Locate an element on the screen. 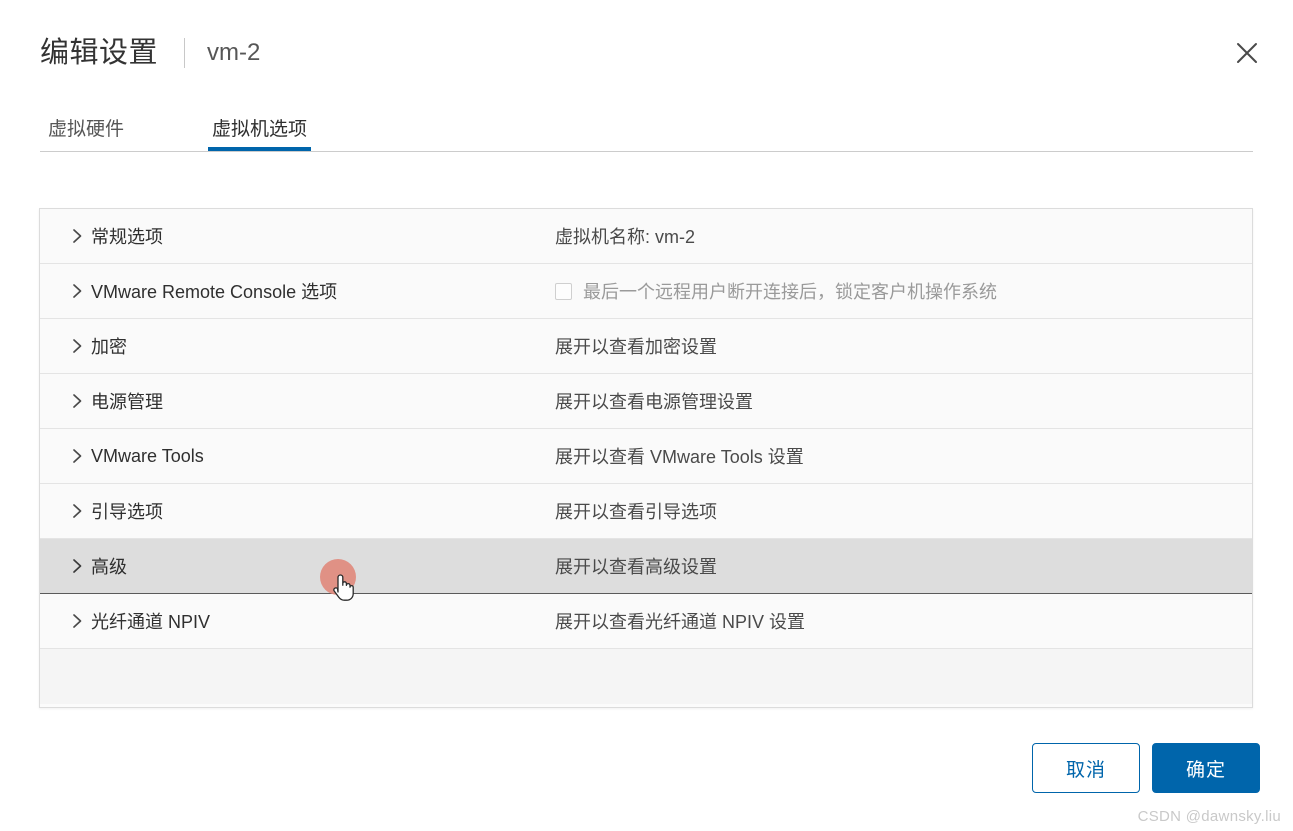 The image size is (1293, 831). row-label: 常规选项 is located at coordinates (127, 237).